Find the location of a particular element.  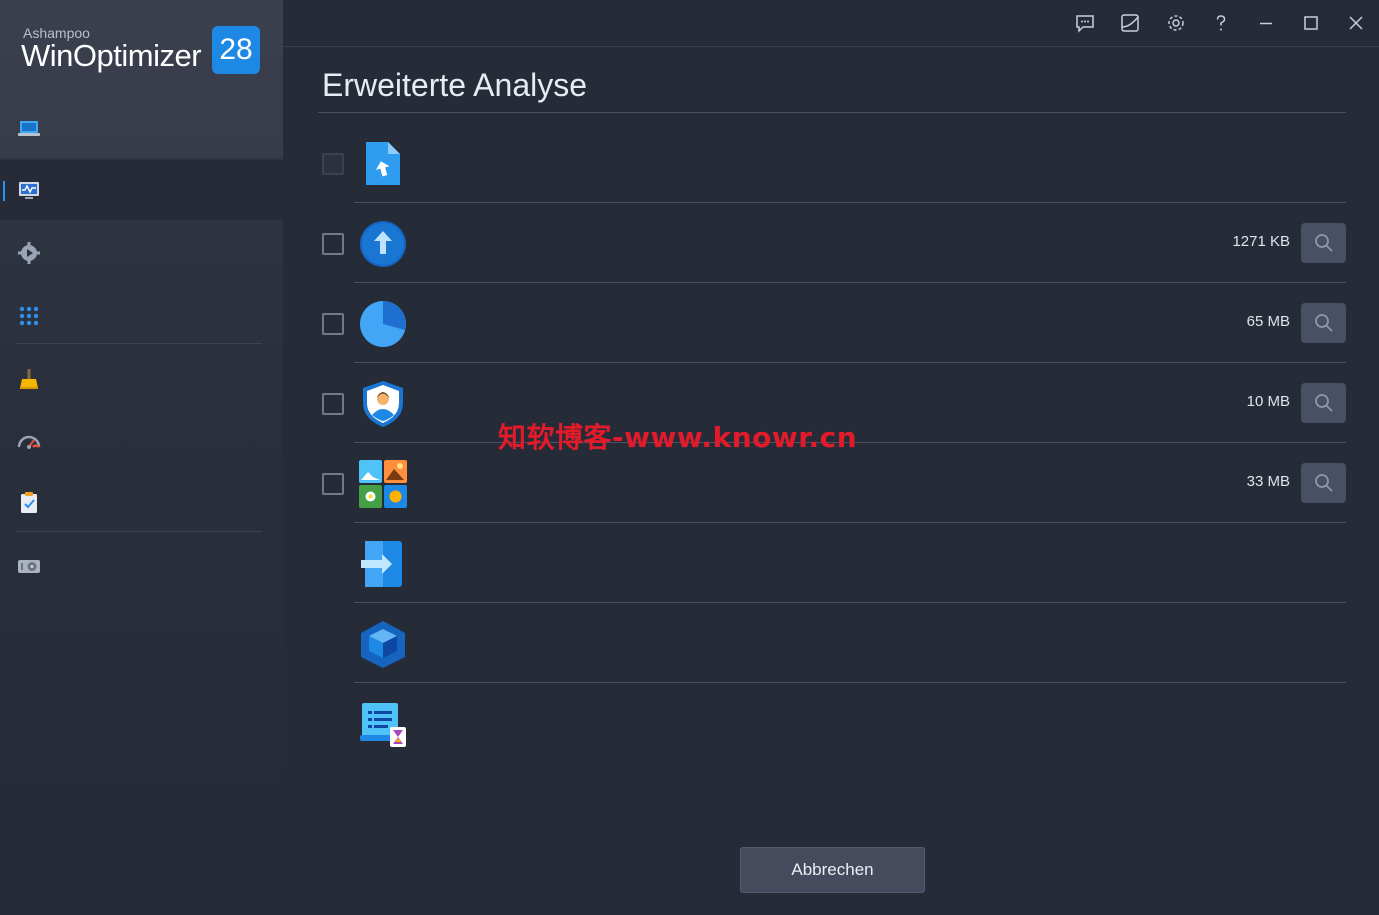

cancel-button: Abbrechen is located at coordinates (832, 870).